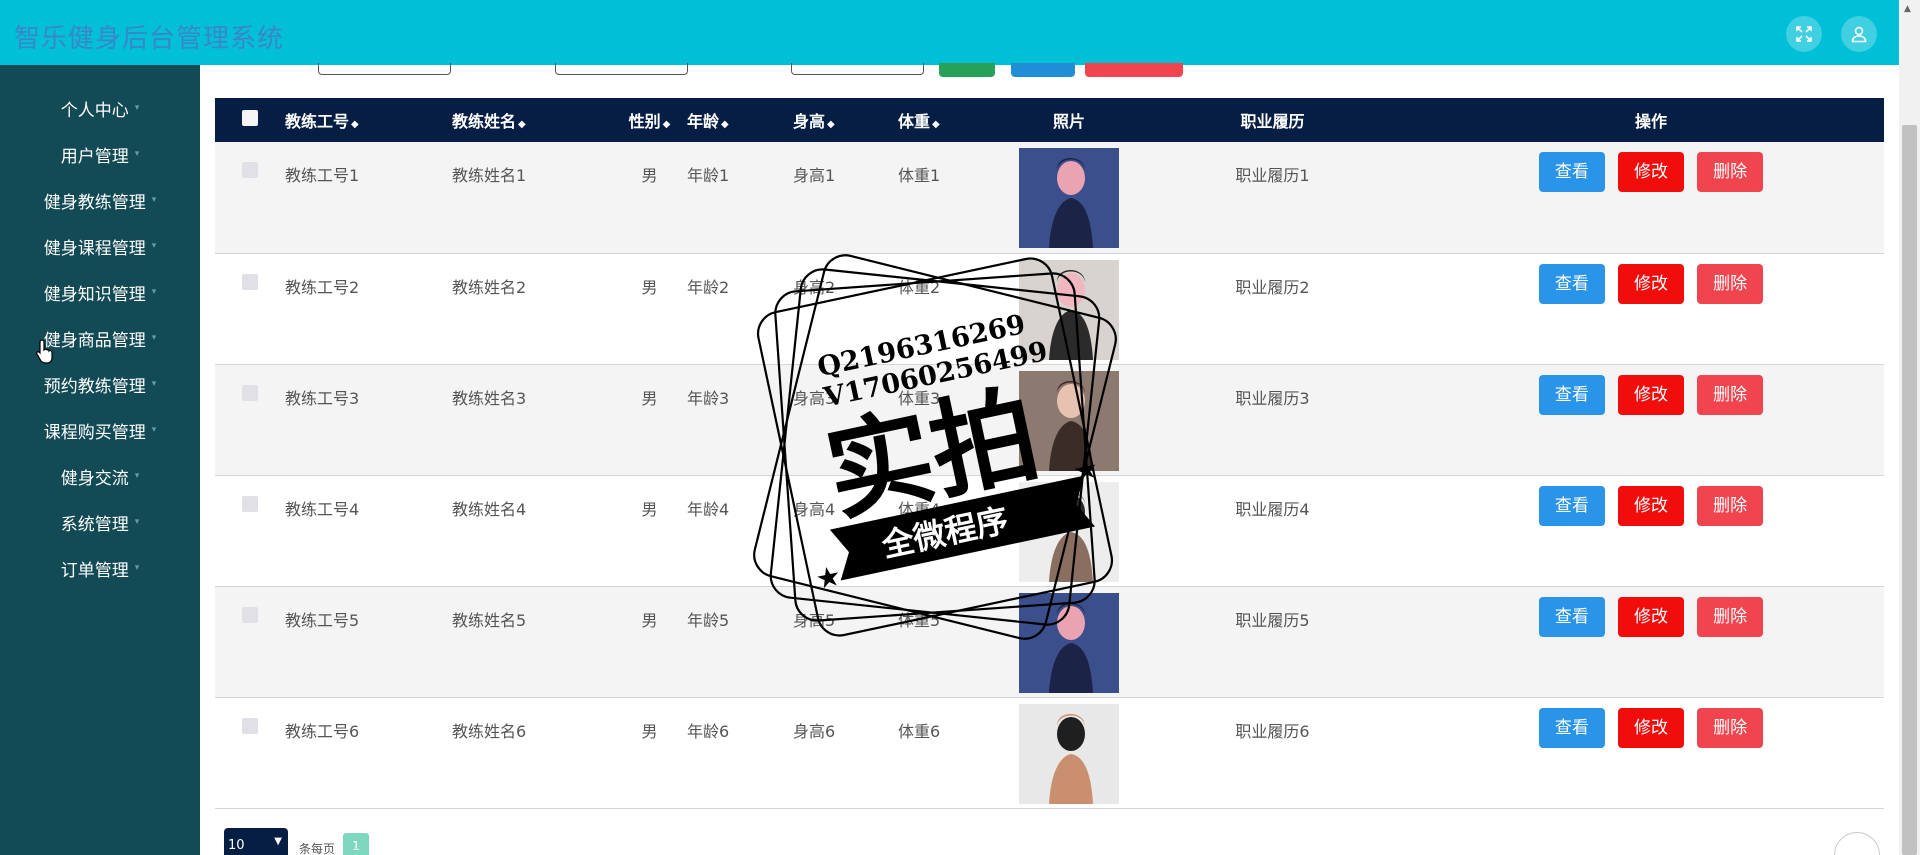  I want to click on sidebar-item-fitness-exchange: 健身交流 ▾, so click(100, 476).